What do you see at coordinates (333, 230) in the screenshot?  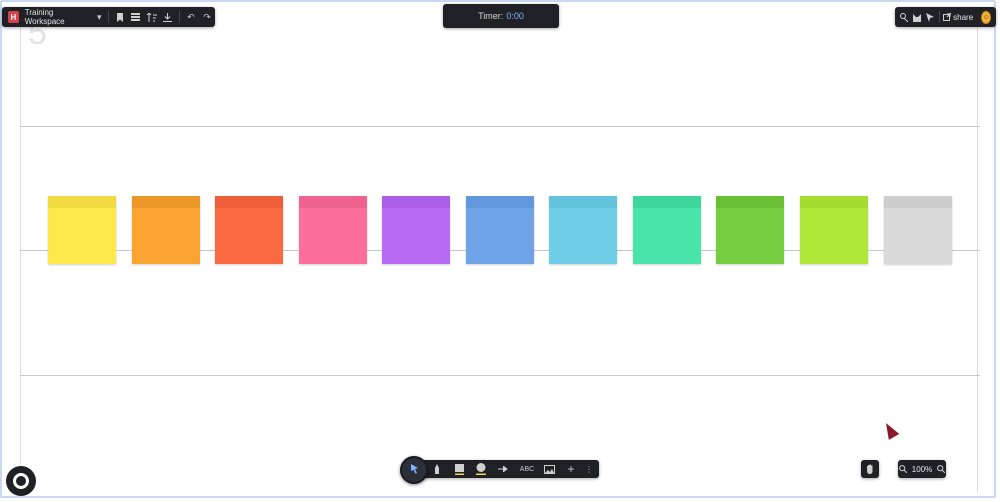 I see `sticky-note-pink` at bounding box center [333, 230].